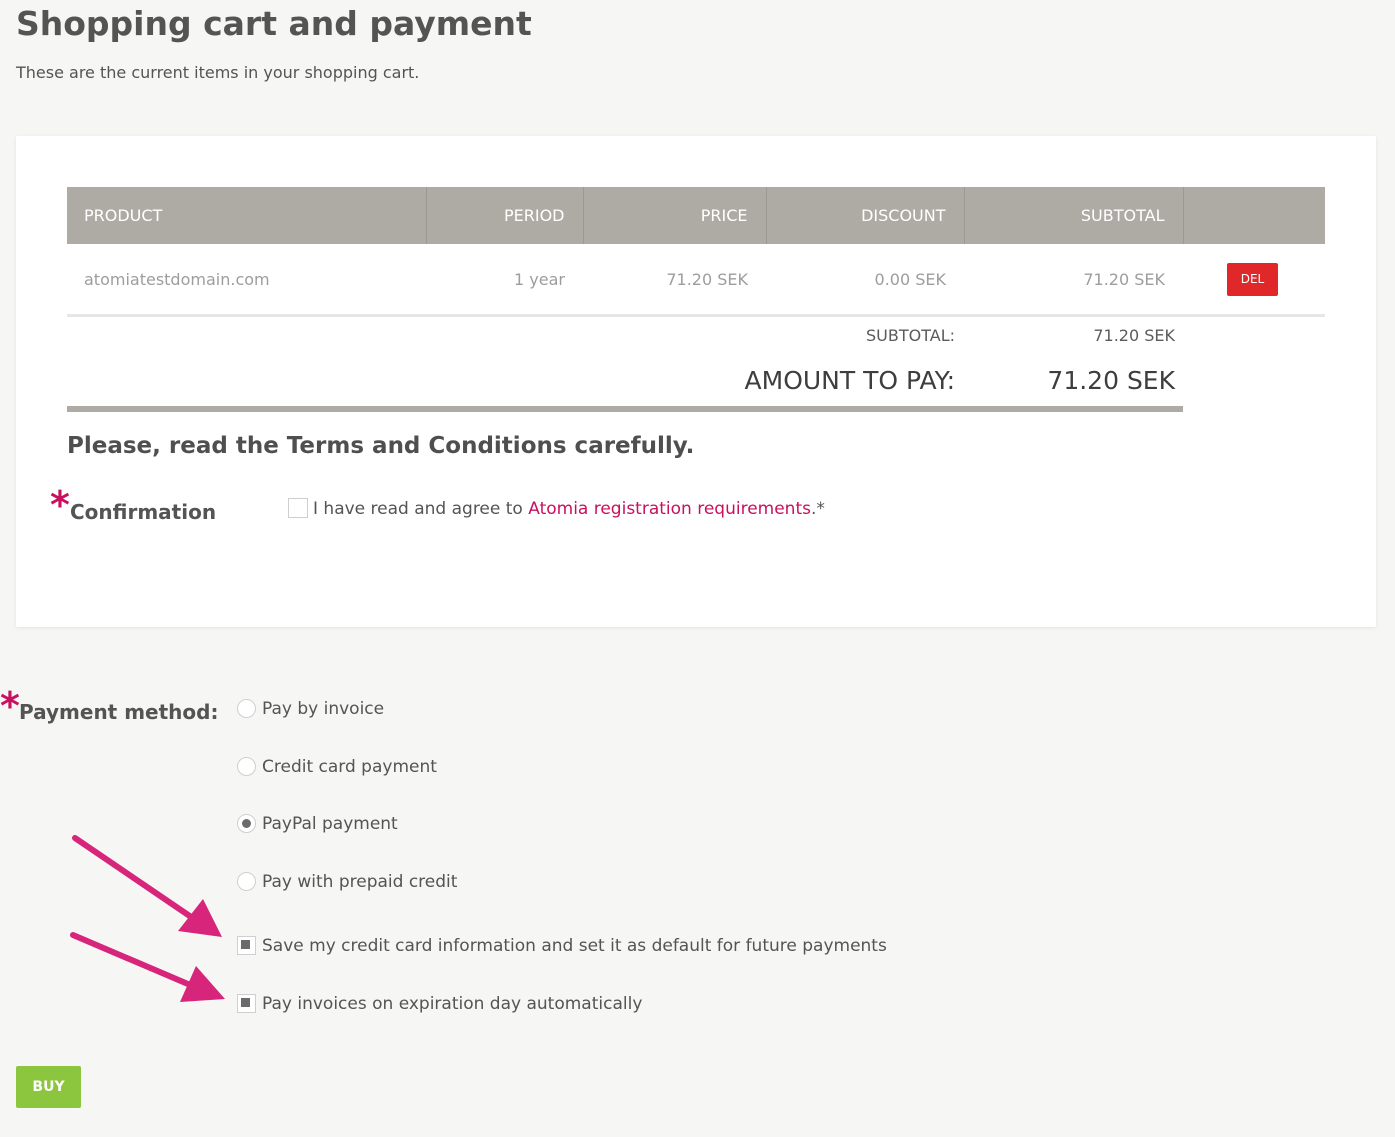 This screenshot has width=1395, height=1137. What do you see at coordinates (246, 280) in the screenshot?
I see `cell-product: atomiatestdomain.com` at bounding box center [246, 280].